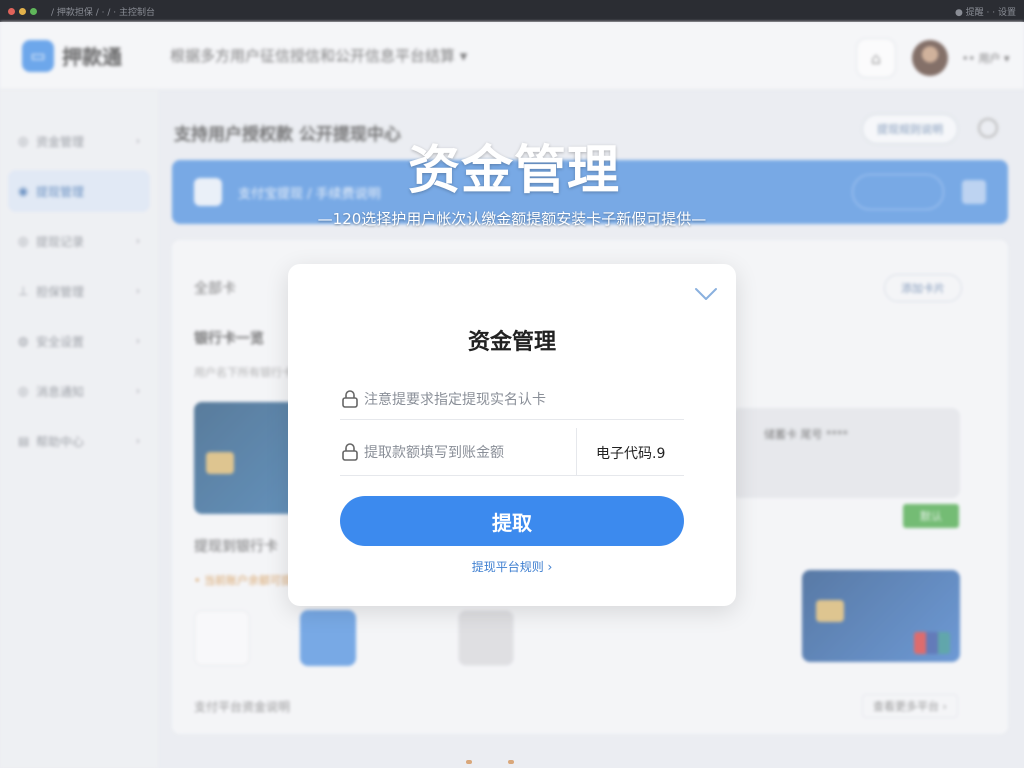  I want to click on amount-field: 提取款额填写到账金额 电子代码.9, so click(512, 452).